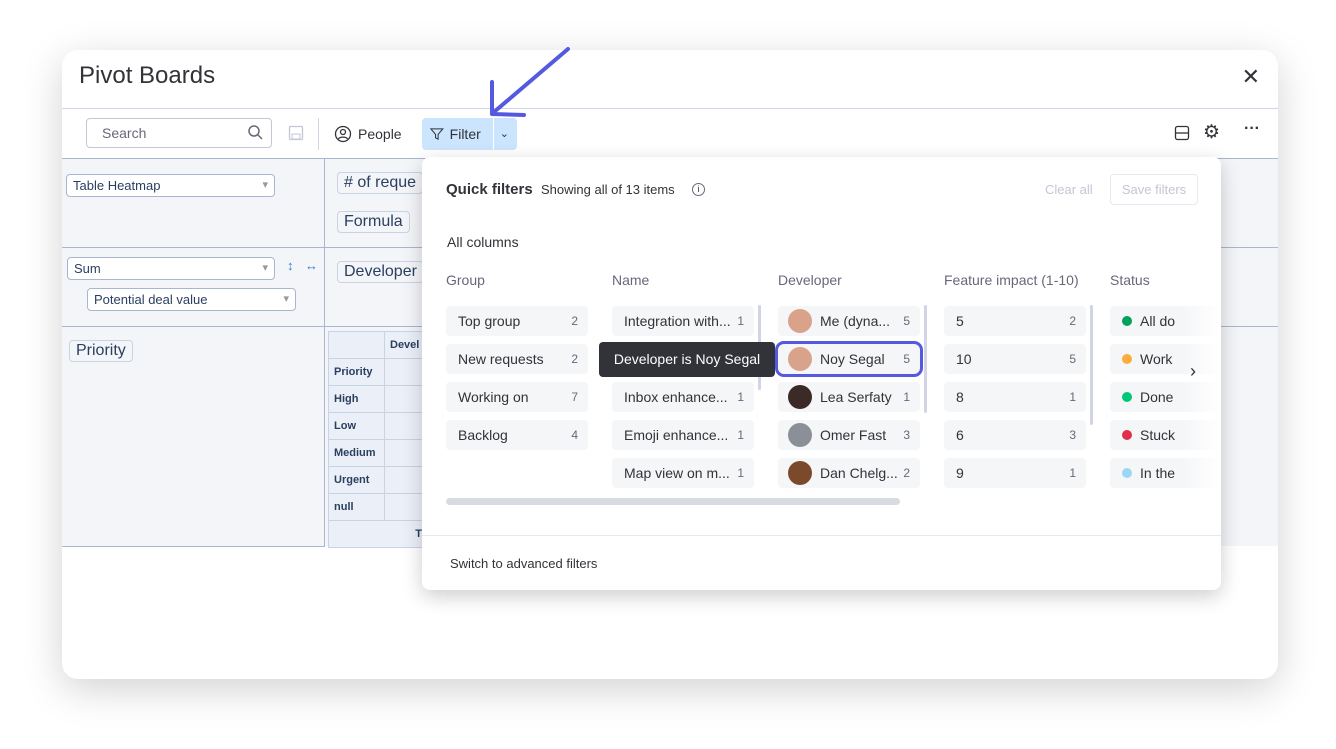 Image resolution: width=1336 pixels, height=749 pixels. I want to click on search-icon, so click(255, 132).